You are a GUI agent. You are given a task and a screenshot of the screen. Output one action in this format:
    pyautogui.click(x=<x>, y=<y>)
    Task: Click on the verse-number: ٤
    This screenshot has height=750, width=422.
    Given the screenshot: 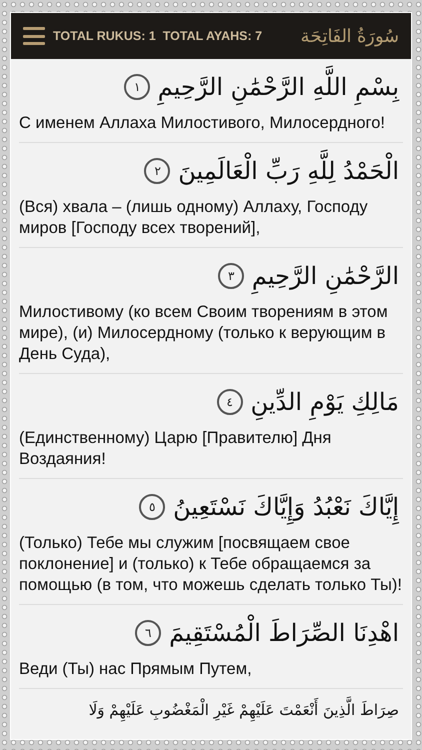 What is the action you would take?
    pyautogui.click(x=229, y=402)
    